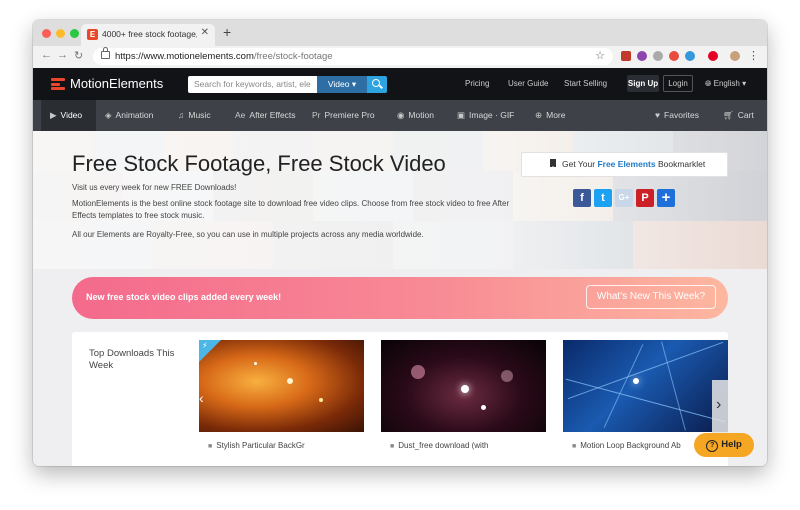 This screenshot has height=510, width=800. I want to click on animation-icon: ◈, so click(108, 115).